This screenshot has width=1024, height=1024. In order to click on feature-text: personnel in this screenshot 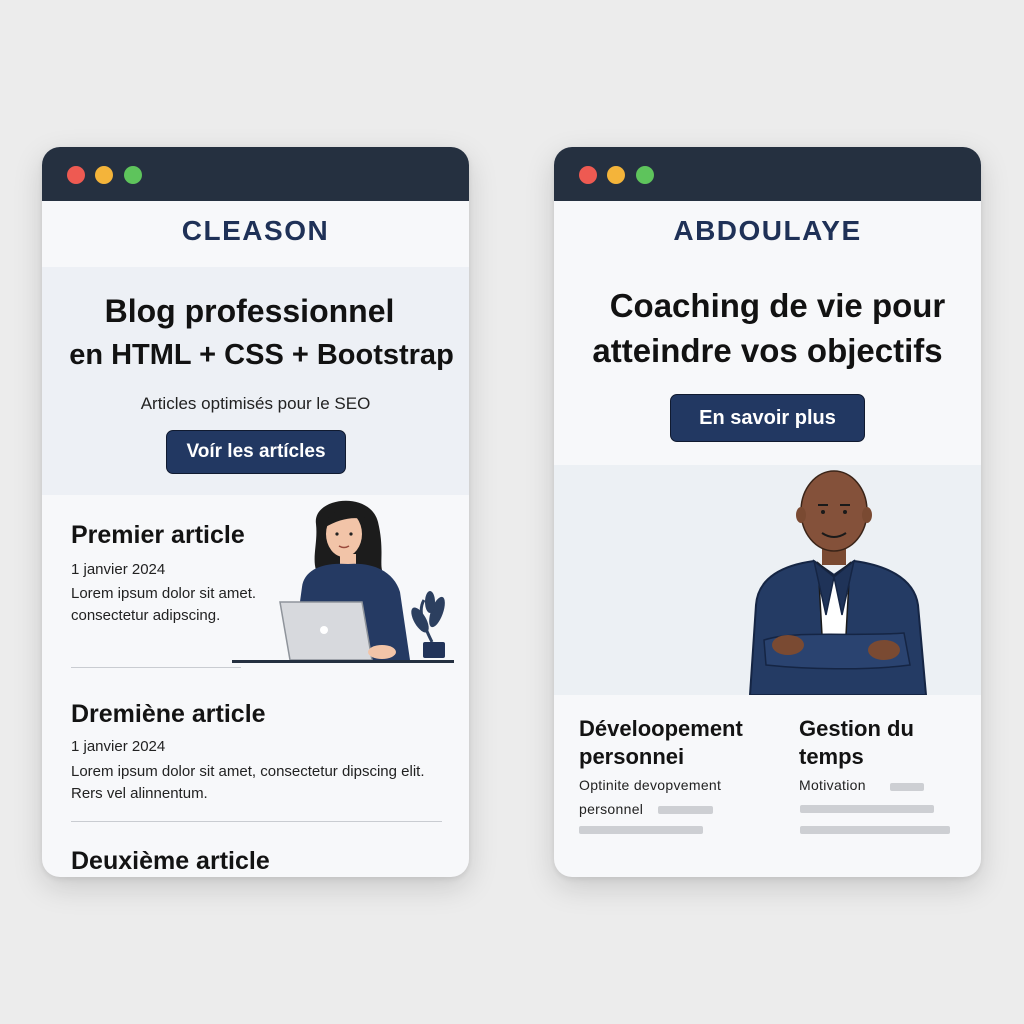, I will do `click(611, 809)`.